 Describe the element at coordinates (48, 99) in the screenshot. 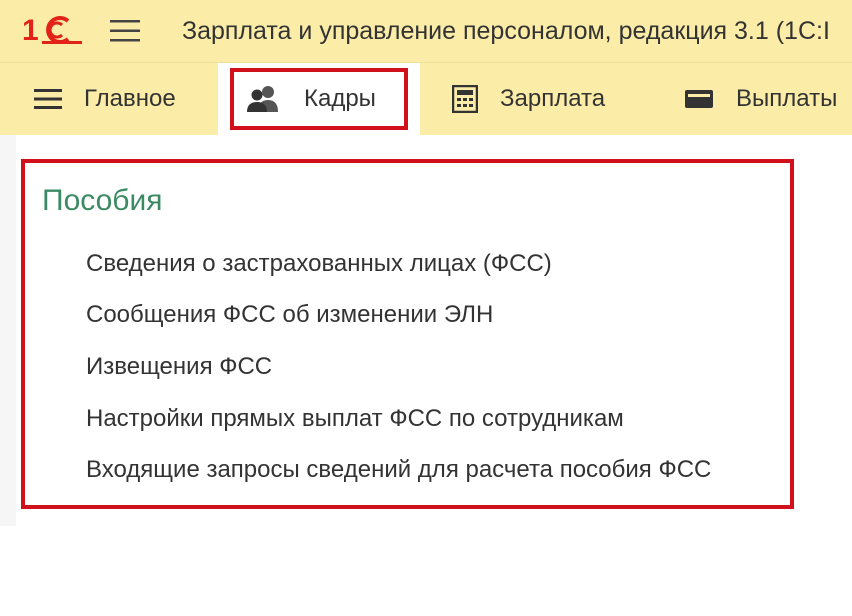

I see `menu-lines-icon` at that location.